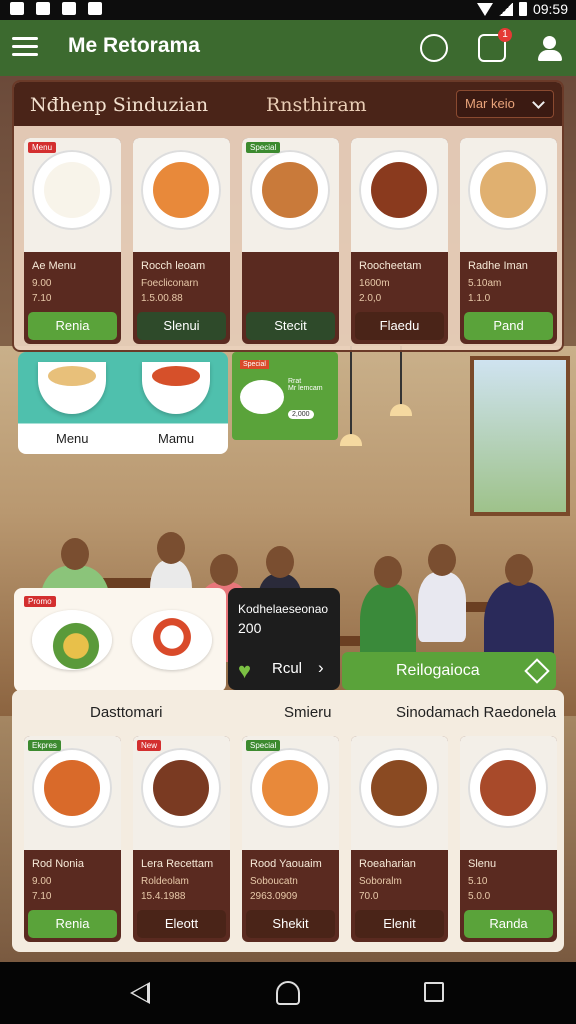 The height and width of the screenshot is (1024, 576). Describe the element at coordinates (54, 266) in the screenshot. I see `dish-name: Ae Menu` at that location.